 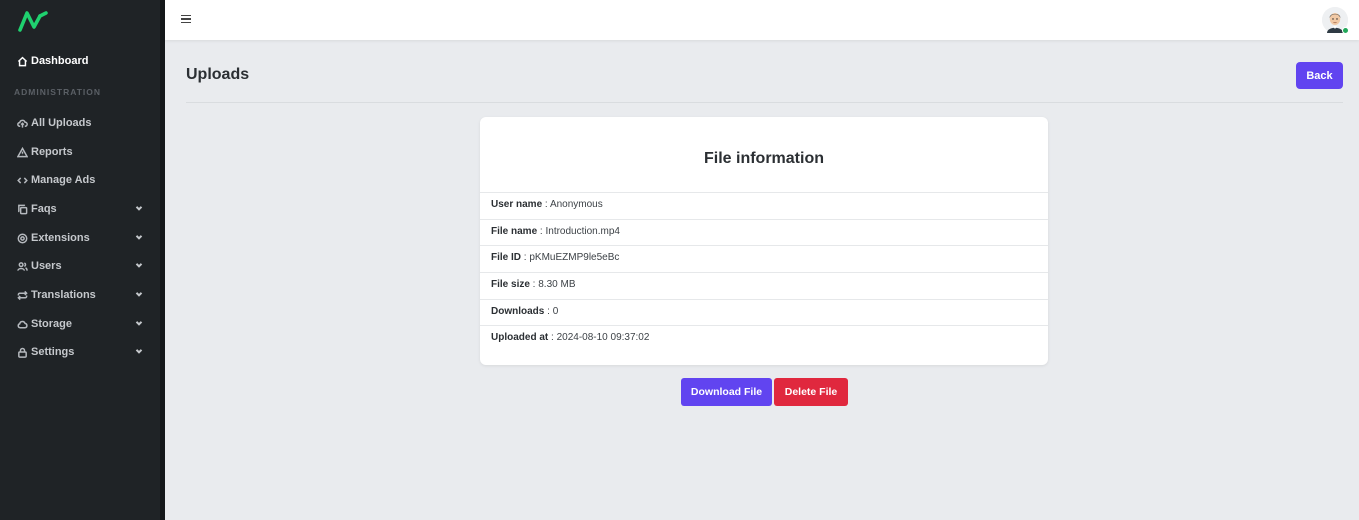 What do you see at coordinates (555, 311) in the screenshot?
I see `info-value: 0` at bounding box center [555, 311].